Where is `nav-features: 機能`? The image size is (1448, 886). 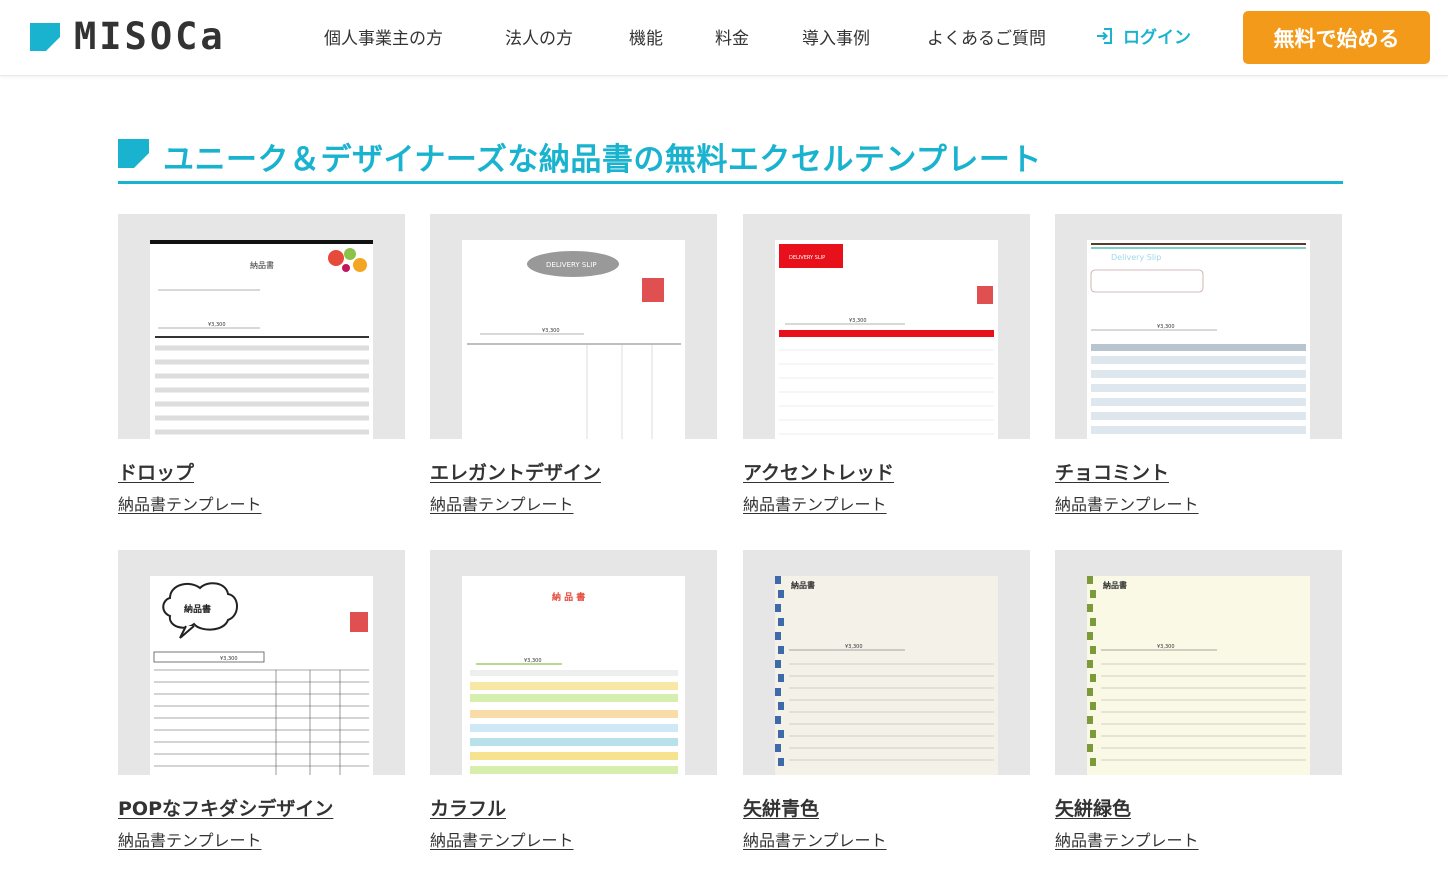
nav-features: 機能 is located at coordinates (646, 36).